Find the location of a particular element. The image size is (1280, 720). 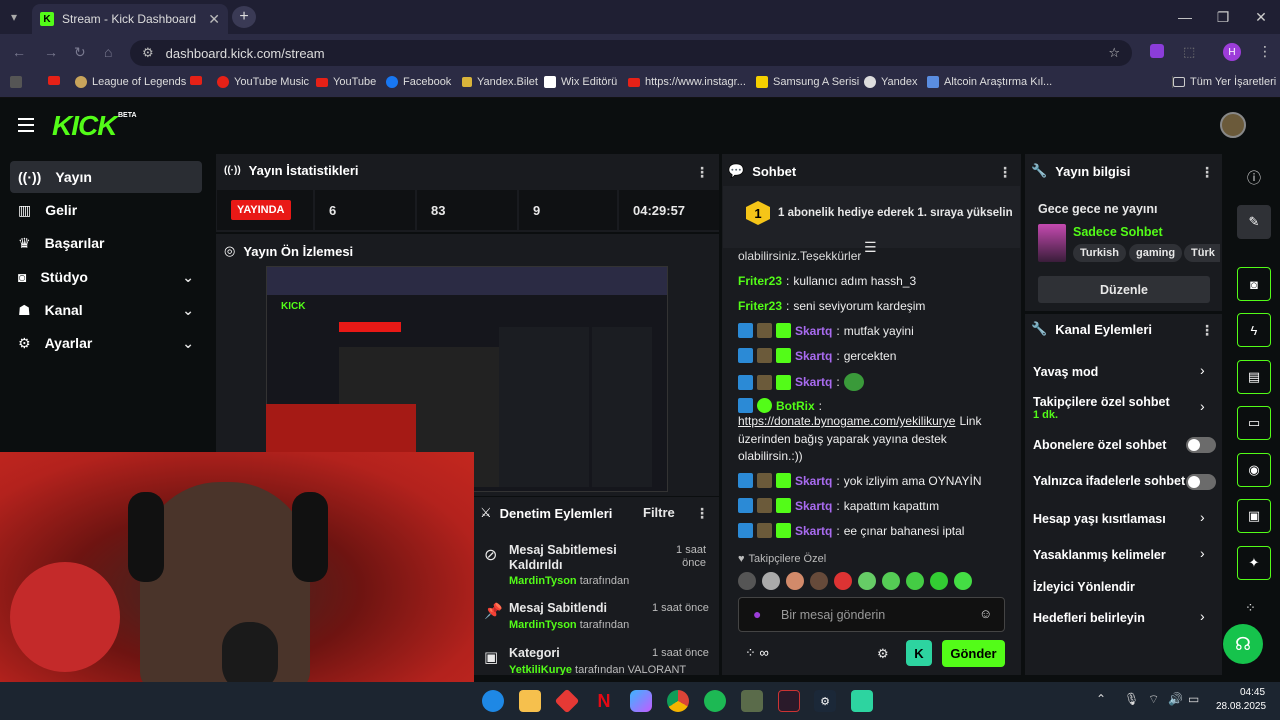

followers-only-row: Takipçilere özel sohbet is located at coordinates (1101, 402).